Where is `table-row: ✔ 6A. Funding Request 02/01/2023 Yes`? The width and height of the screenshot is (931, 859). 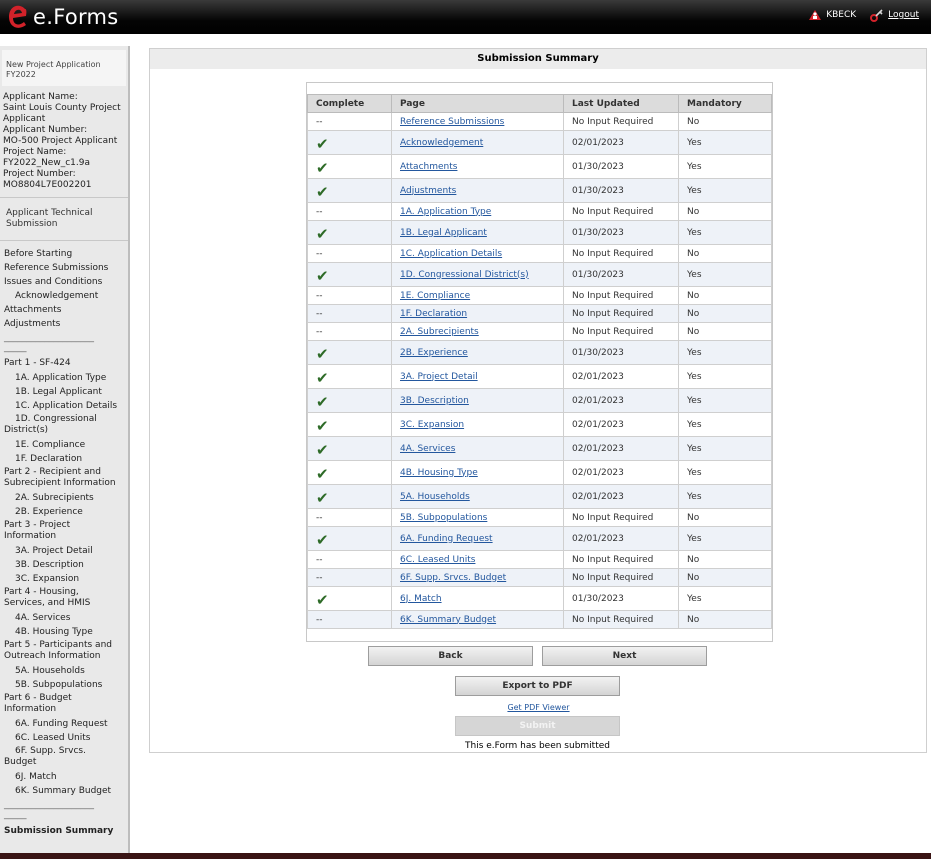 table-row: ✔ 6A. Funding Request 02/01/2023 Yes is located at coordinates (539, 538).